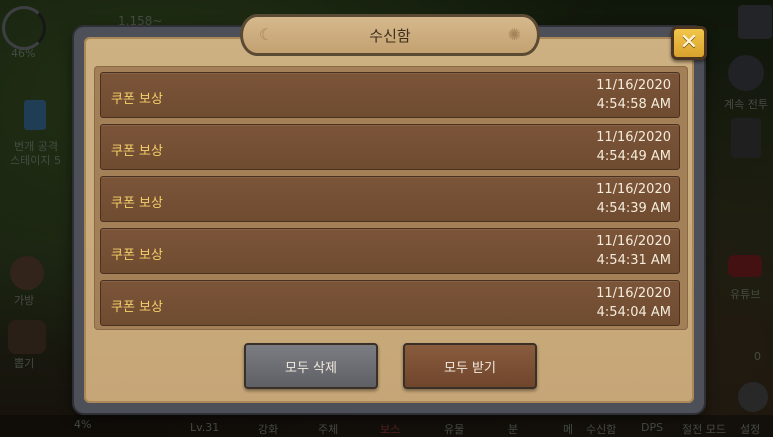 This screenshot has height=437, width=773. I want to click on message-time: 4:54:39 AM, so click(633, 208).